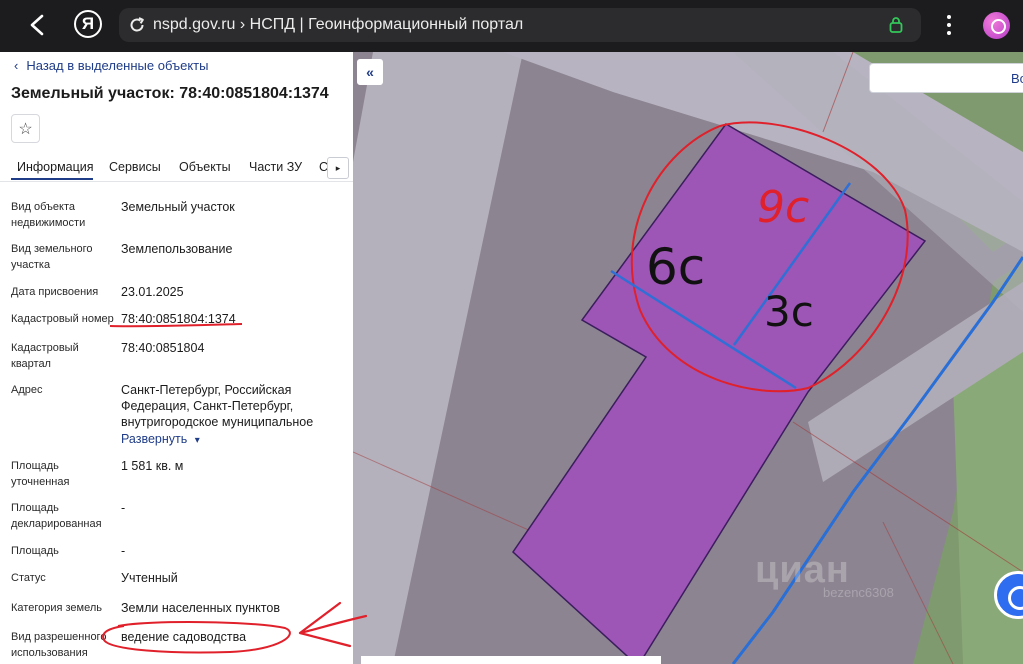 The width and height of the screenshot is (1023, 664). I want to click on tab-parts: Части ЗУ, so click(275, 167).